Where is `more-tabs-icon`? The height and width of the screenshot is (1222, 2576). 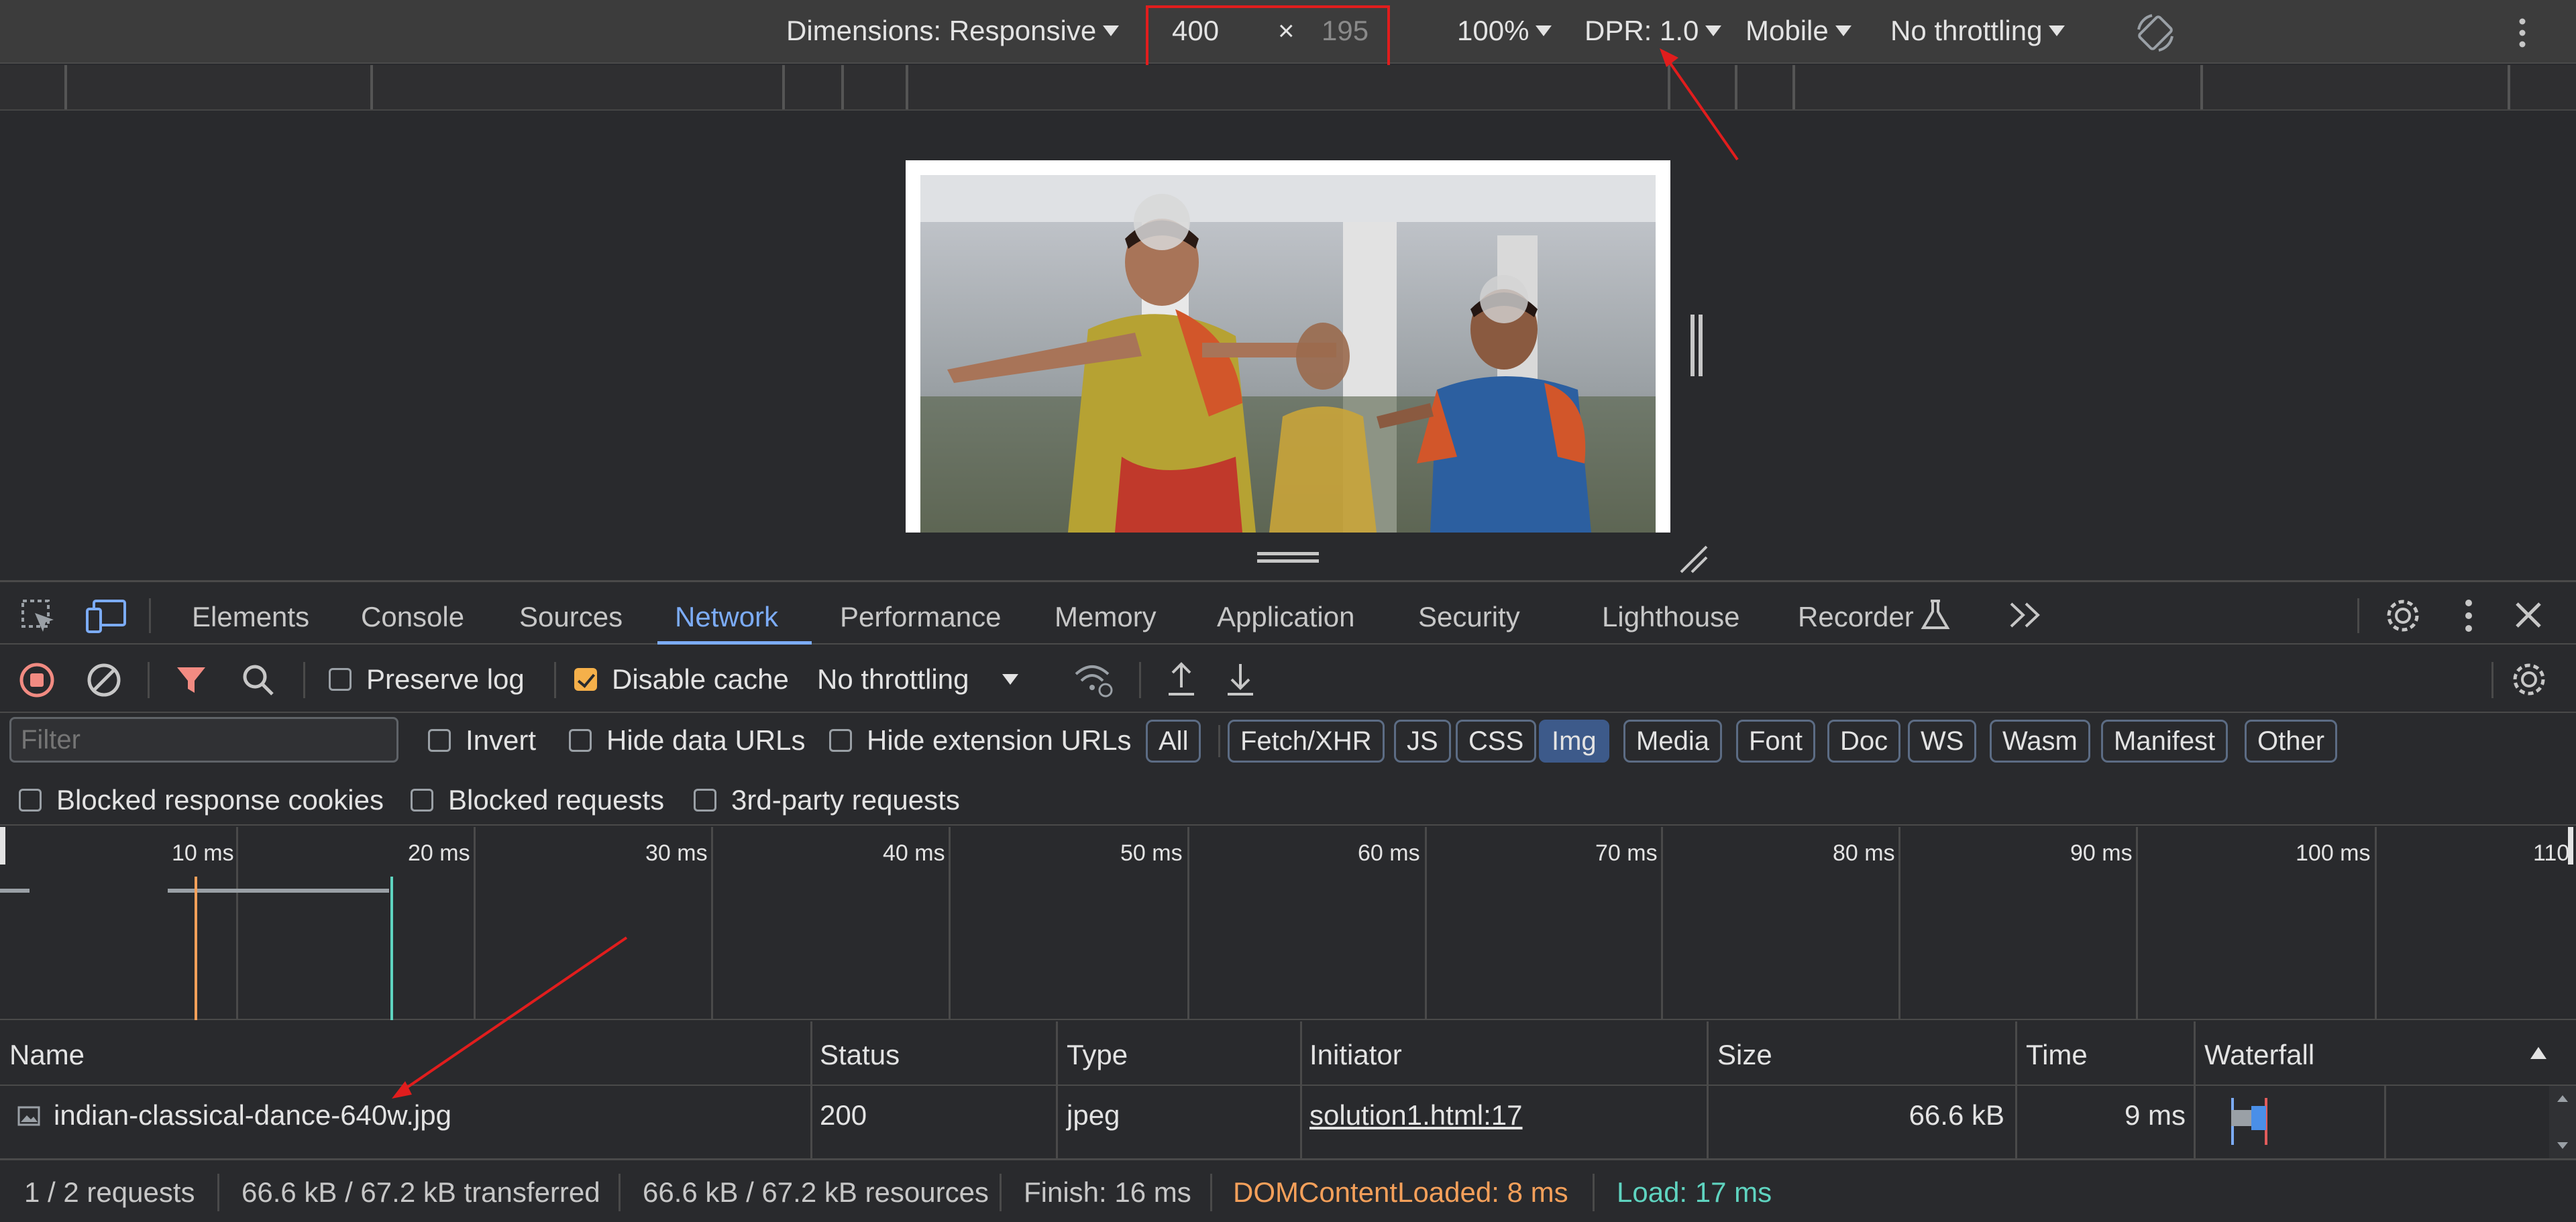
more-tabs-icon is located at coordinates (2026, 615).